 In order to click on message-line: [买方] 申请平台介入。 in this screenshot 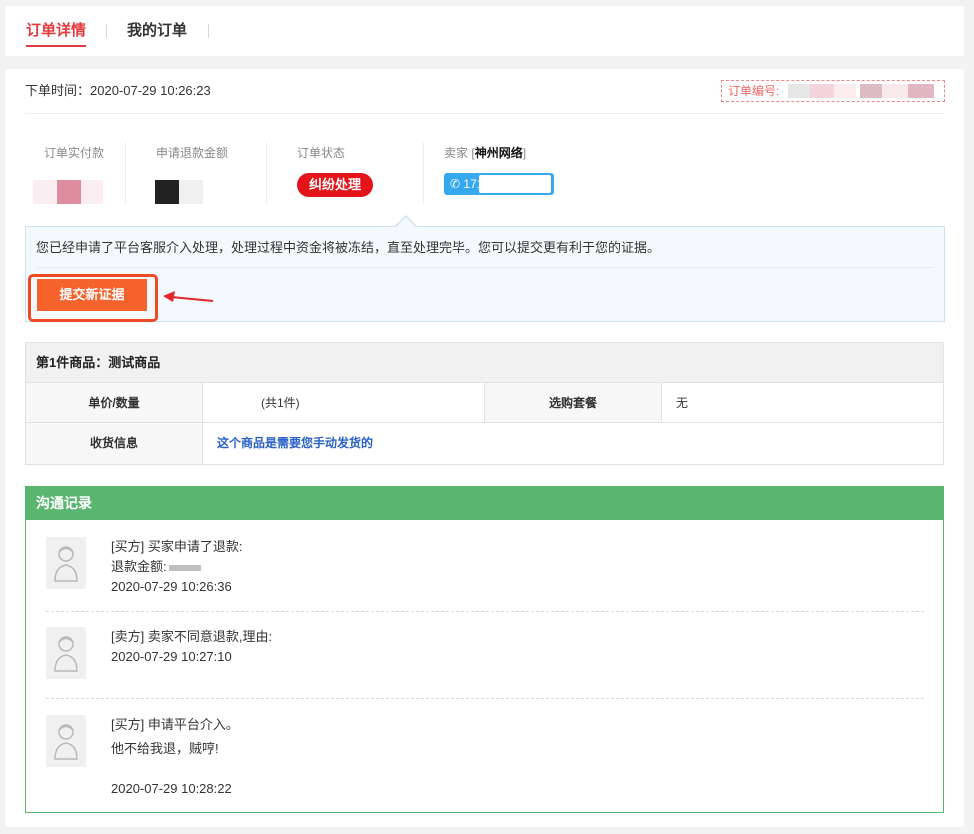, I will do `click(175, 724)`.